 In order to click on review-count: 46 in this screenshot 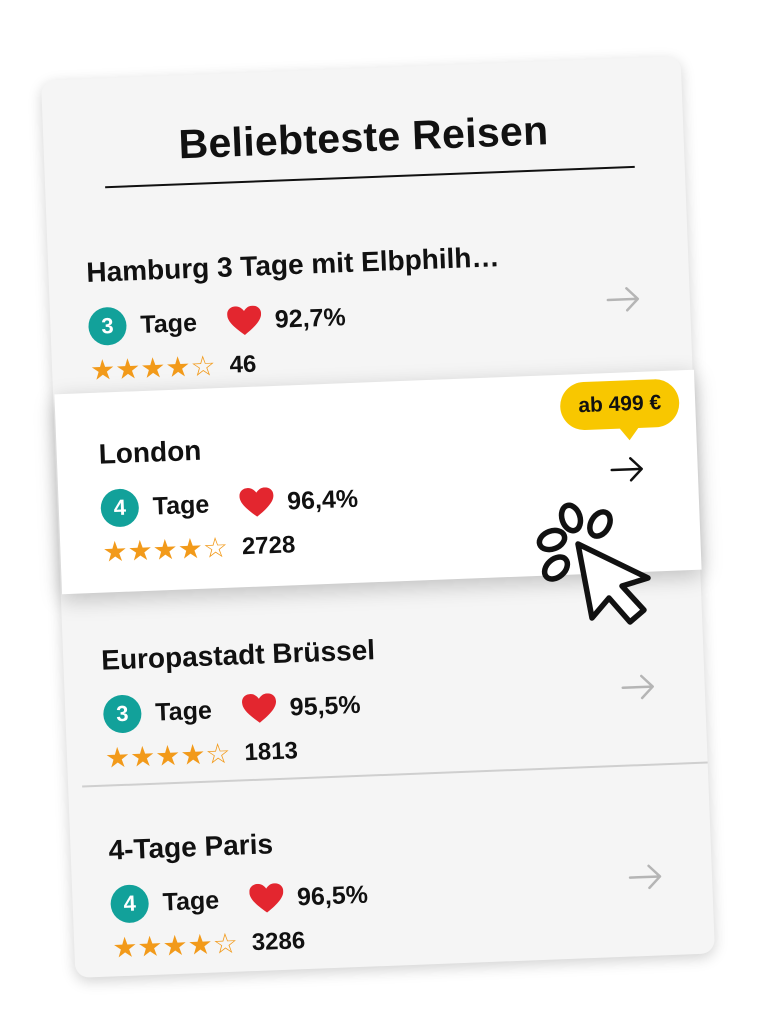, I will do `click(243, 364)`.